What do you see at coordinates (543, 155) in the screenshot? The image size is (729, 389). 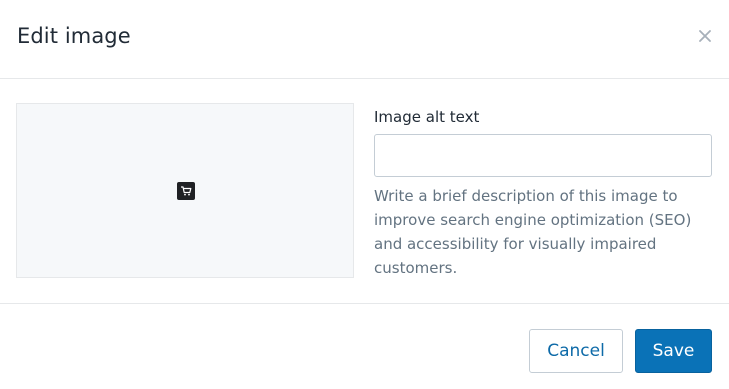 I see `alt-text-input` at bounding box center [543, 155].